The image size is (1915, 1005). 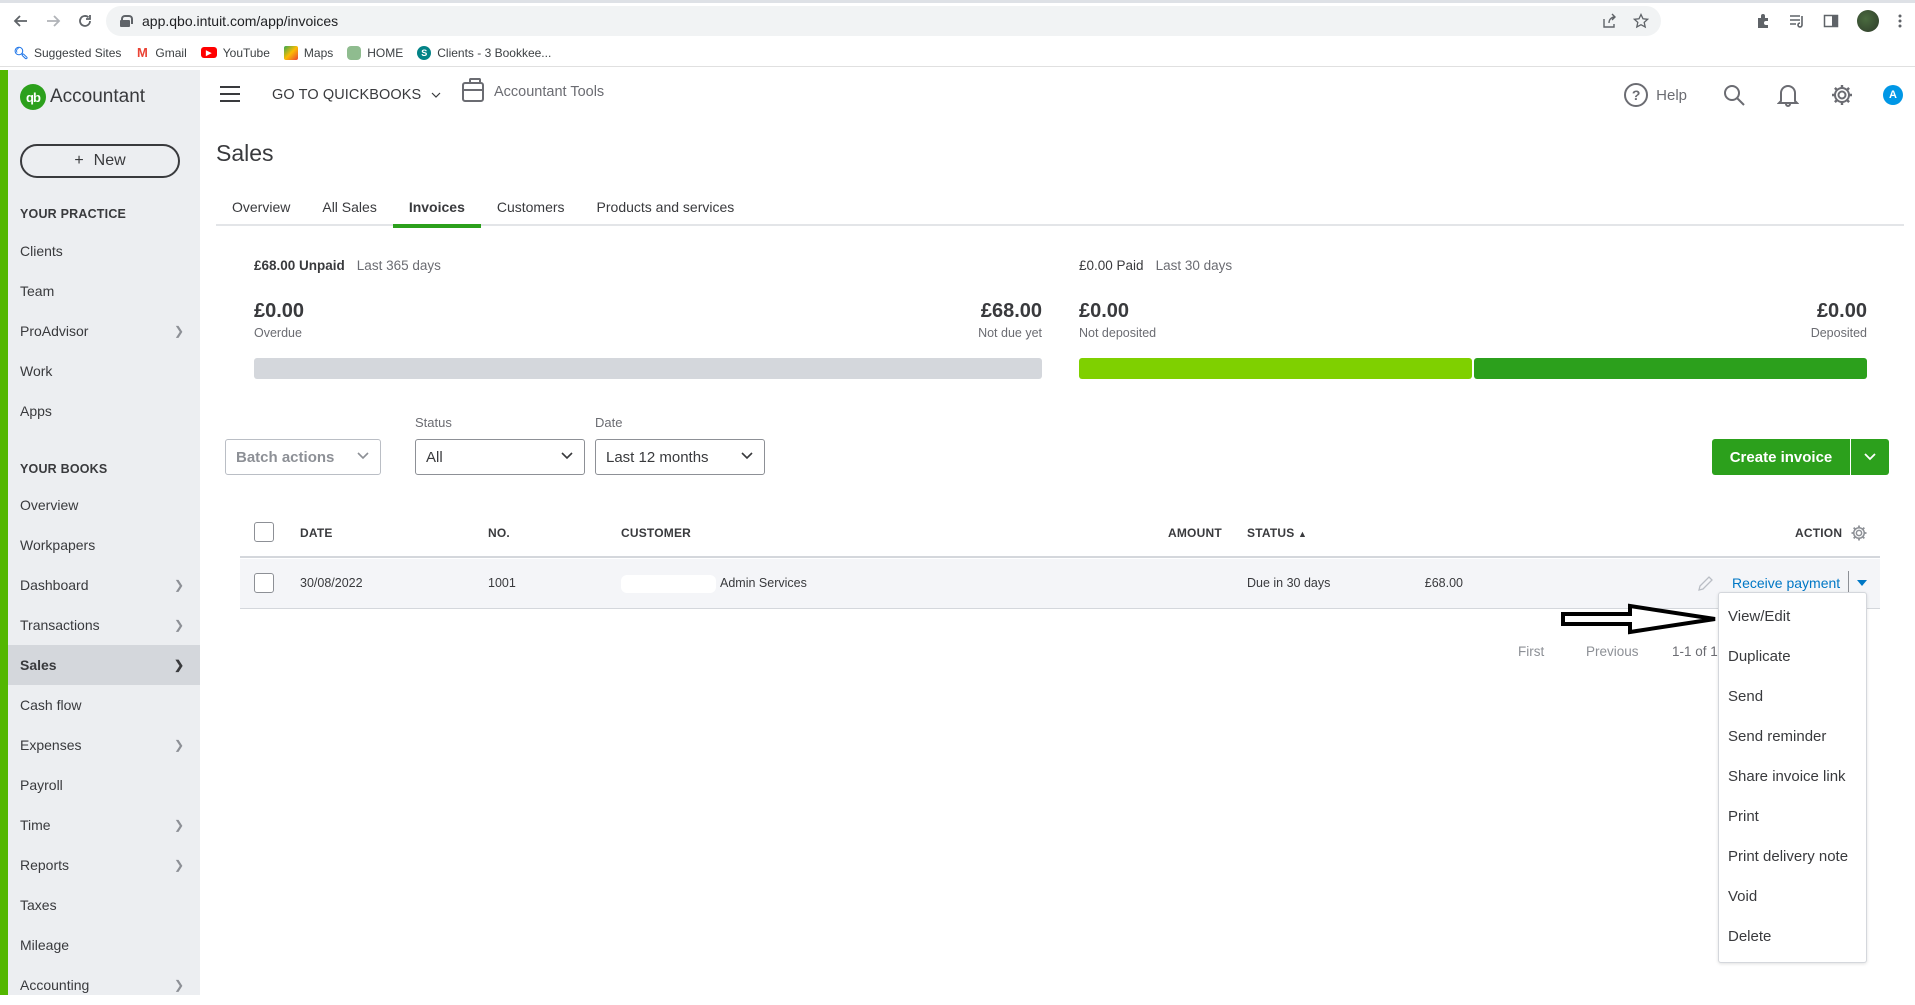 What do you see at coordinates (1759, 656) in the screenshot?
I see `menu-item-duplicate: Duplicate` at bounding box center [1759, 656].